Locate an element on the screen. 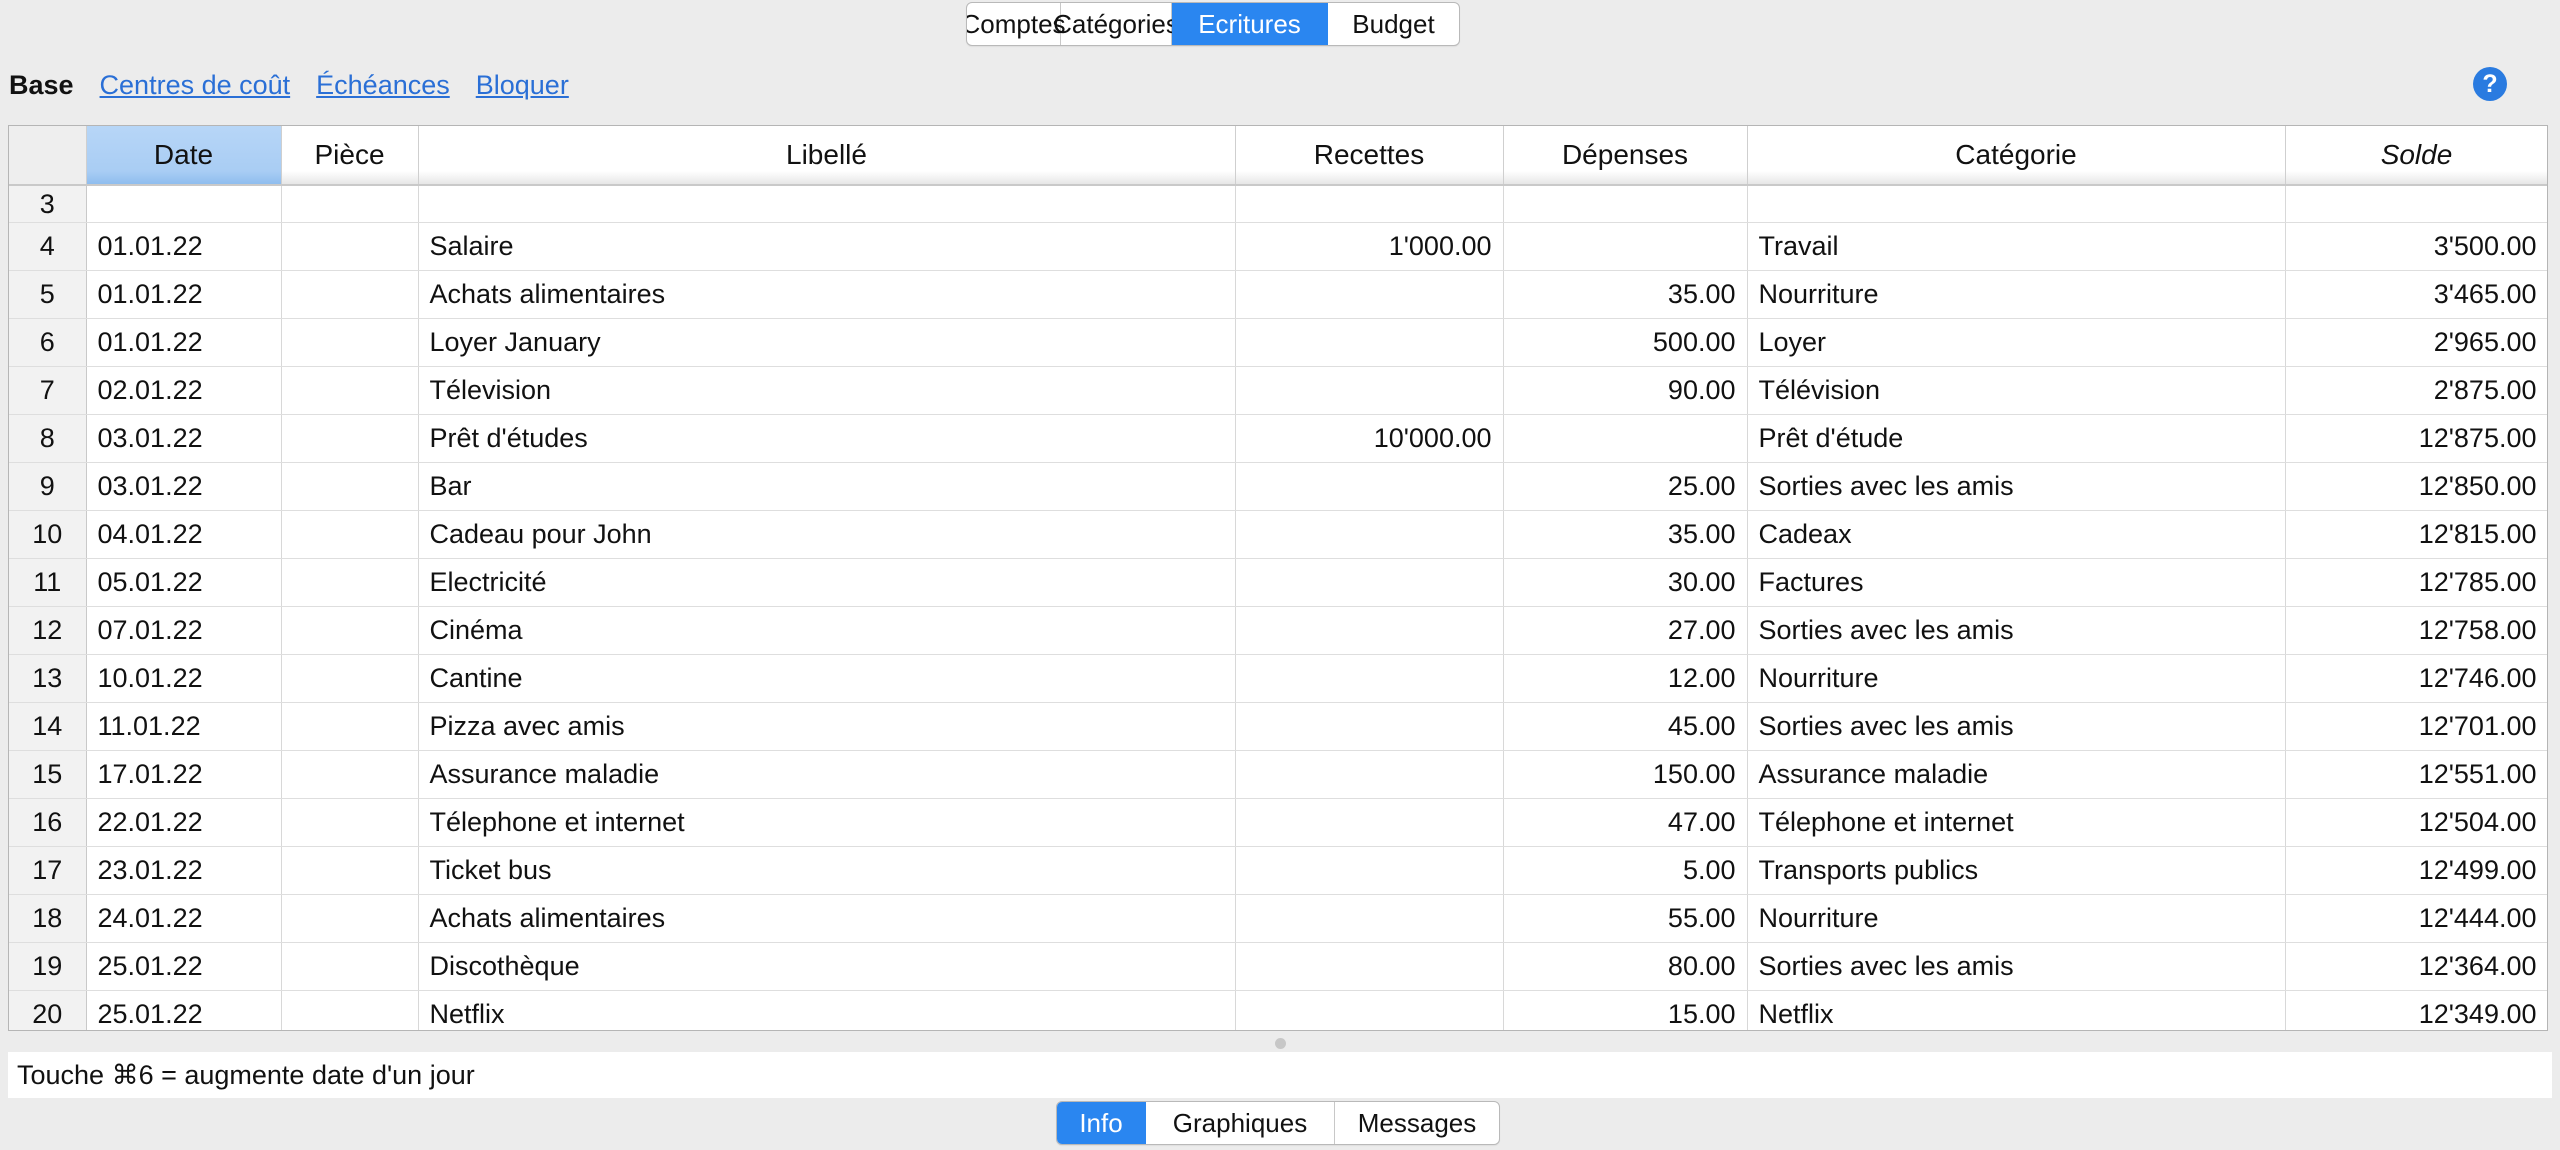 The width and height of the screenshot is (2560, 1150). cell-depenses: 80.00 is located at coordinates (1625, 966).